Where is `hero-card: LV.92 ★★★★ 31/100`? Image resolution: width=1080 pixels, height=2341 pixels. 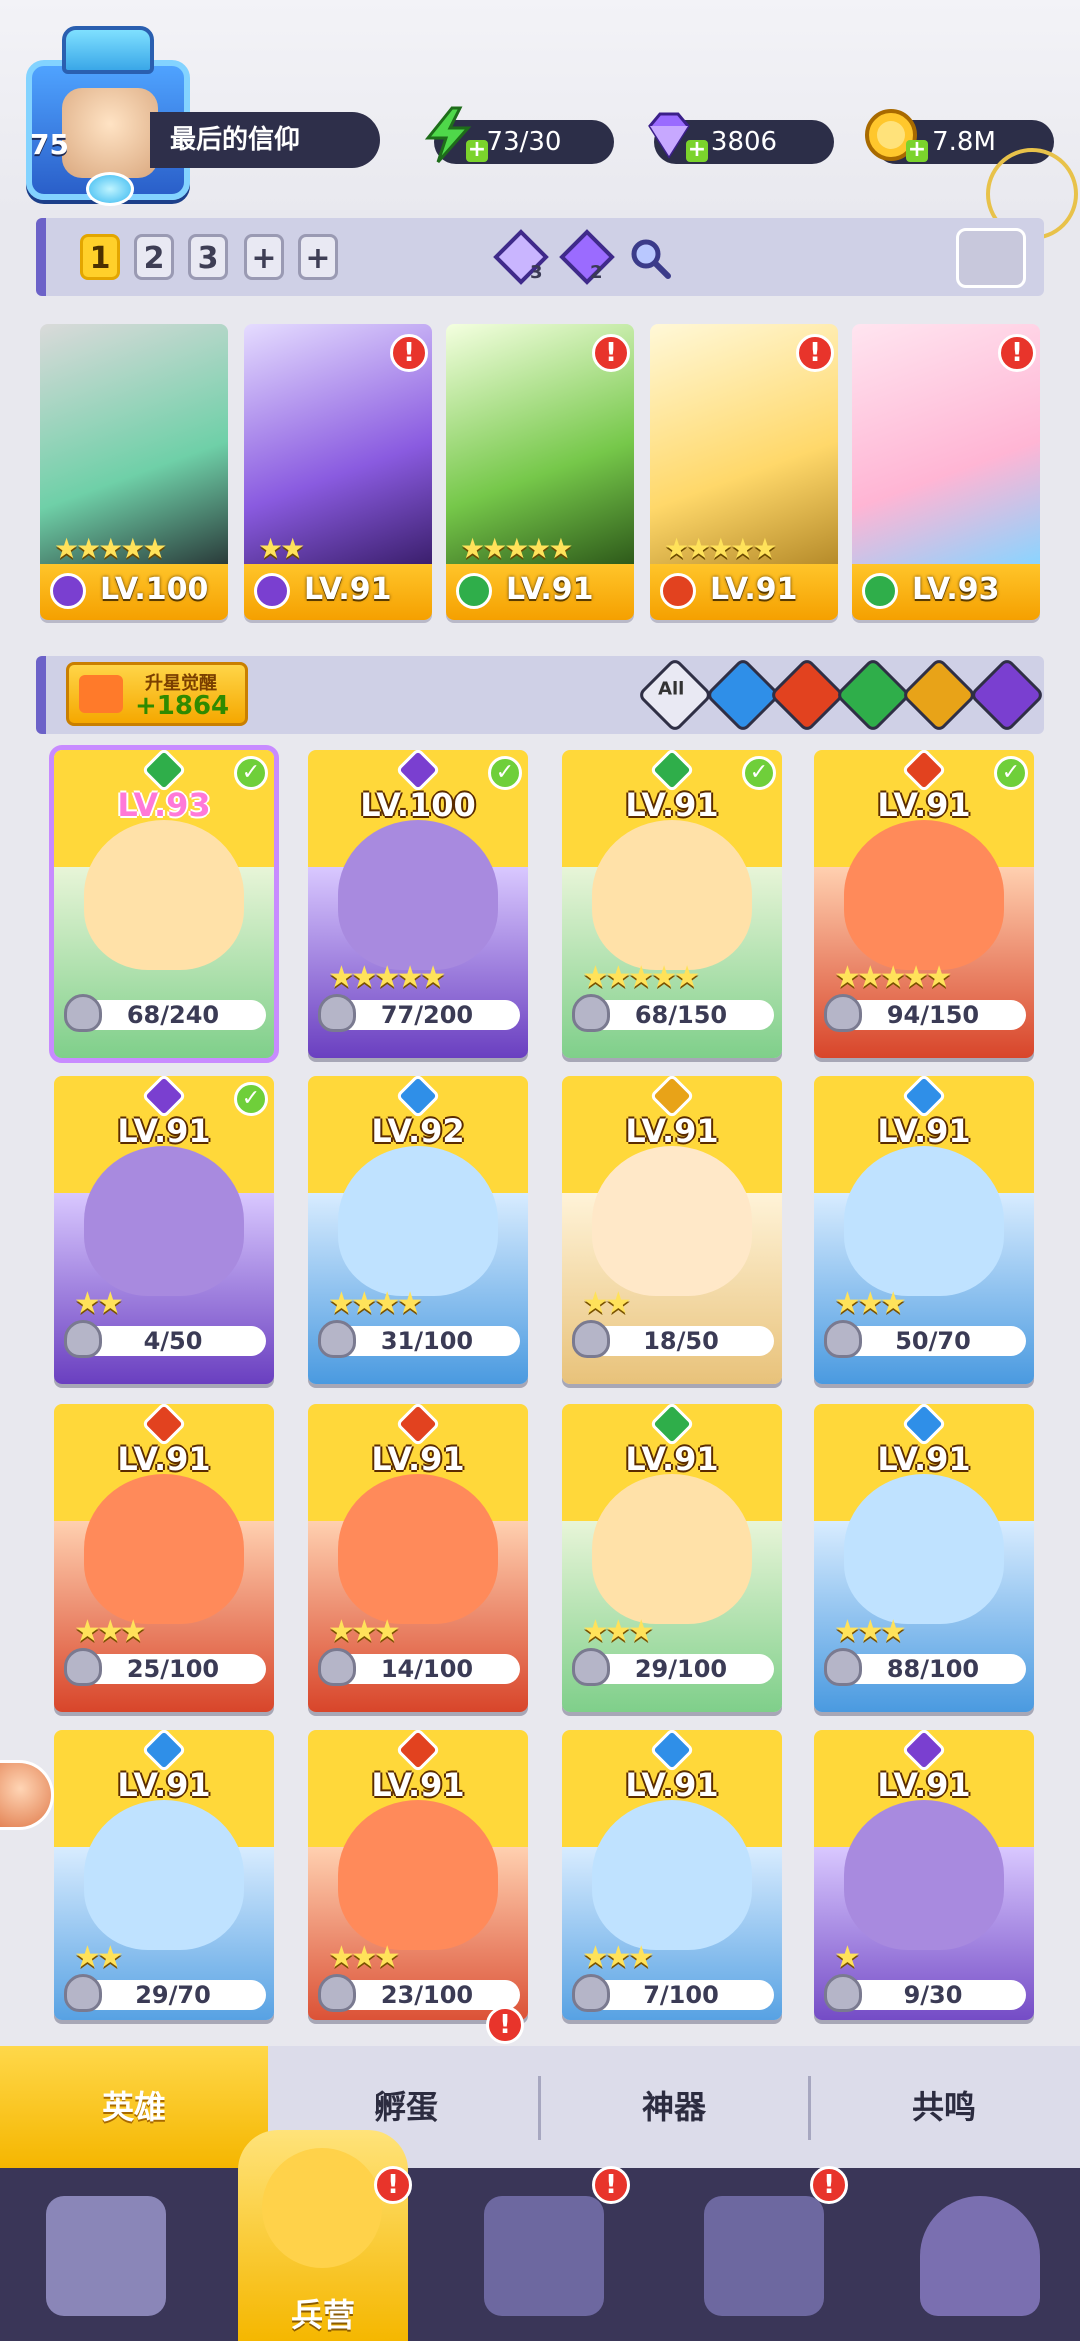 hero-card: LV.92 ★★★★ 31/100 is located at coordinates (418, 1230).